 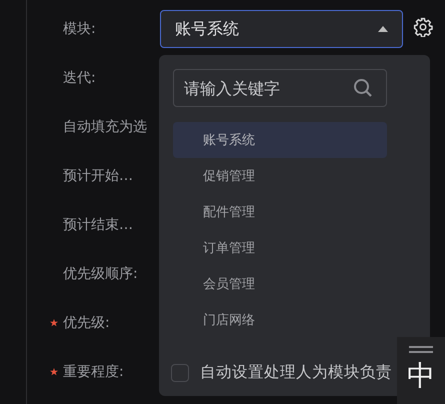 I want to click on checkbox-label: 自动设置处理人为模块负责, so click(x=296, y=372).